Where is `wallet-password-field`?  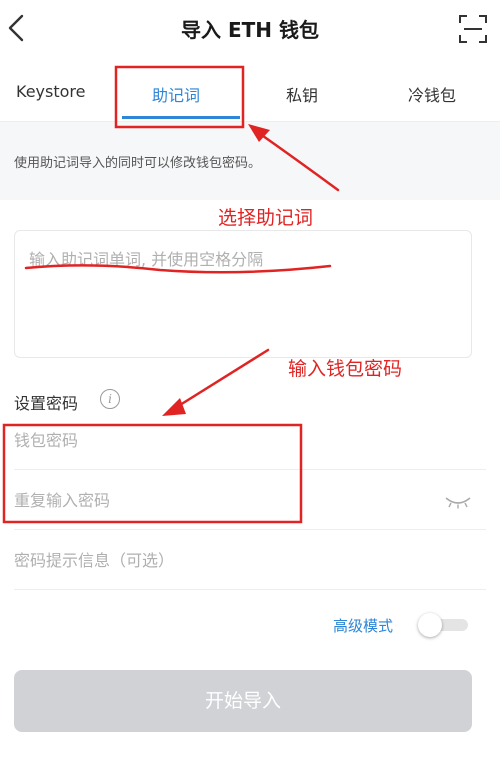 wallet-password-field is located at coordinates (250, 441).